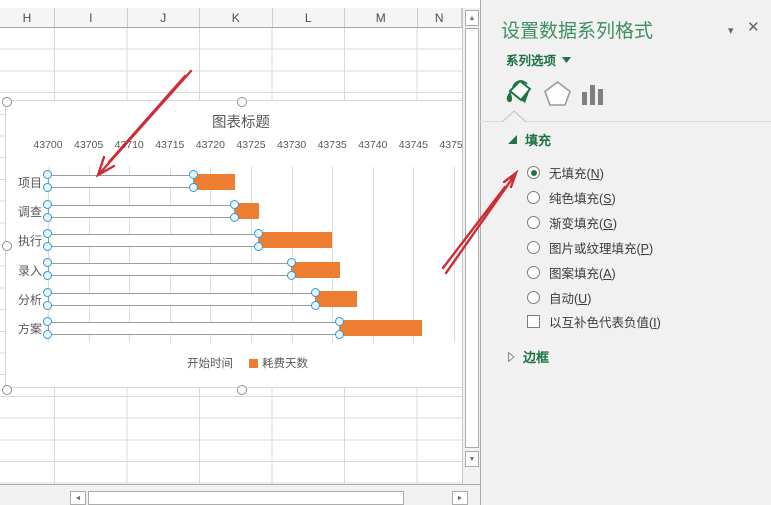 The height and width of the screenshot is (505, 771). Describe the element at coordinates (519, 94) in the screenshot. I see `tab-fill-and-line` at that location.